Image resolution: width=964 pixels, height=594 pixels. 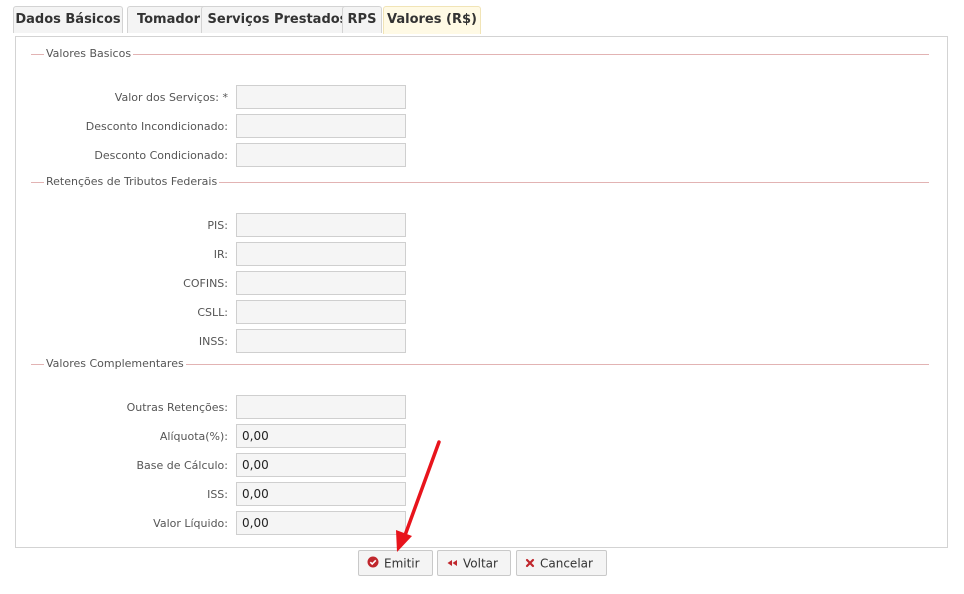 What do you see at coordinates (321, 523) in the screenshot?
I see `valor-liquido-input` at bounding box center [321, 523].